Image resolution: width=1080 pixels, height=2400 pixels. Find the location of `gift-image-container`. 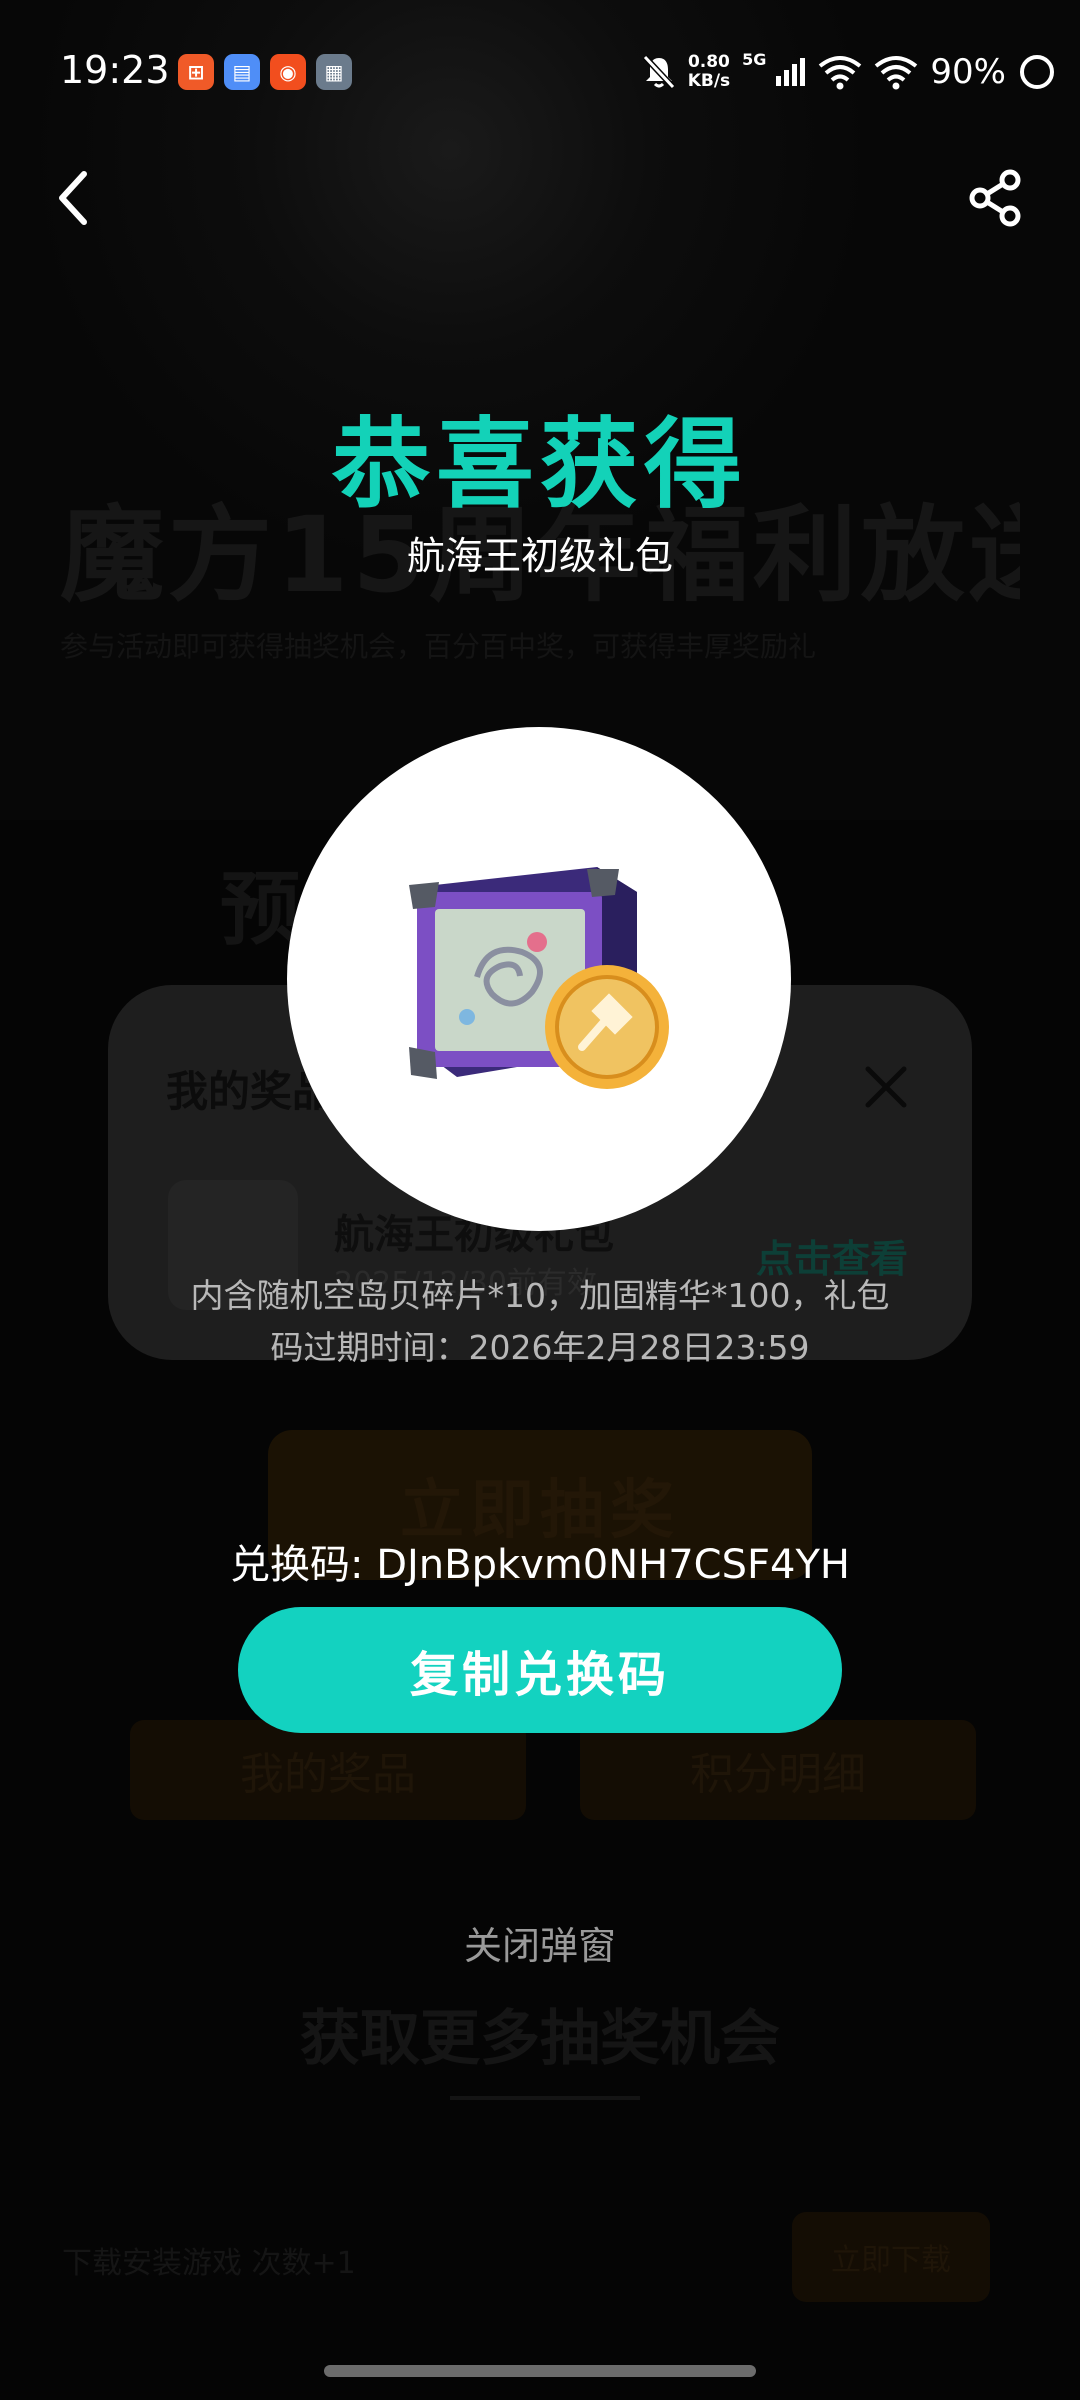

gift-image-container is located at coordinates (539, 979).